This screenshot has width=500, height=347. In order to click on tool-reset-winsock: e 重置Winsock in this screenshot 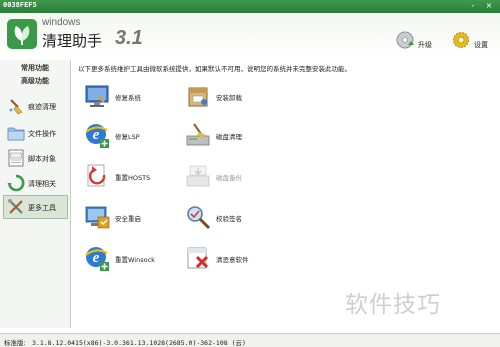, I will do `click(133, 259)`.